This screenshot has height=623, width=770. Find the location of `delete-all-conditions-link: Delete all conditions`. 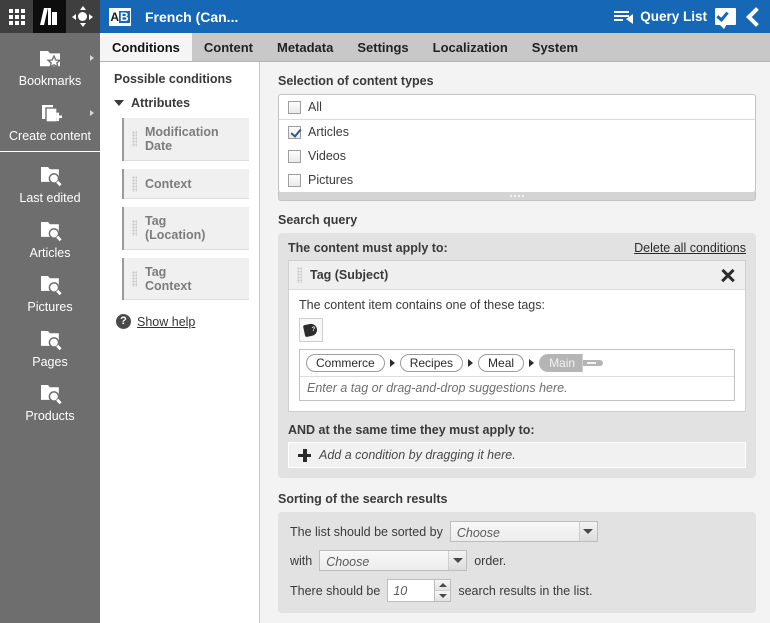

delete-all-conditions-link: Delete all conditions is located at coordinates (690, 248).